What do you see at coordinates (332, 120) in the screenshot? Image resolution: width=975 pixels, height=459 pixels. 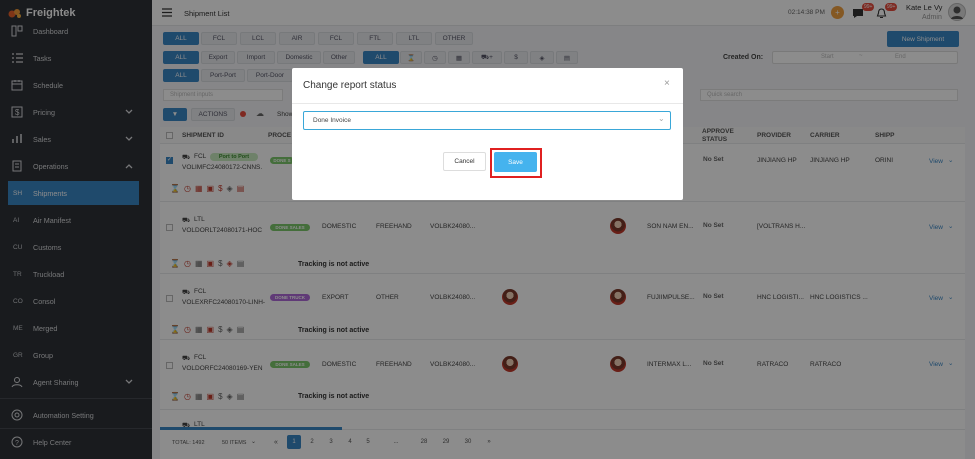 I see `report-status-selected-value: Done Invoice` at bounding box center [332, 120].